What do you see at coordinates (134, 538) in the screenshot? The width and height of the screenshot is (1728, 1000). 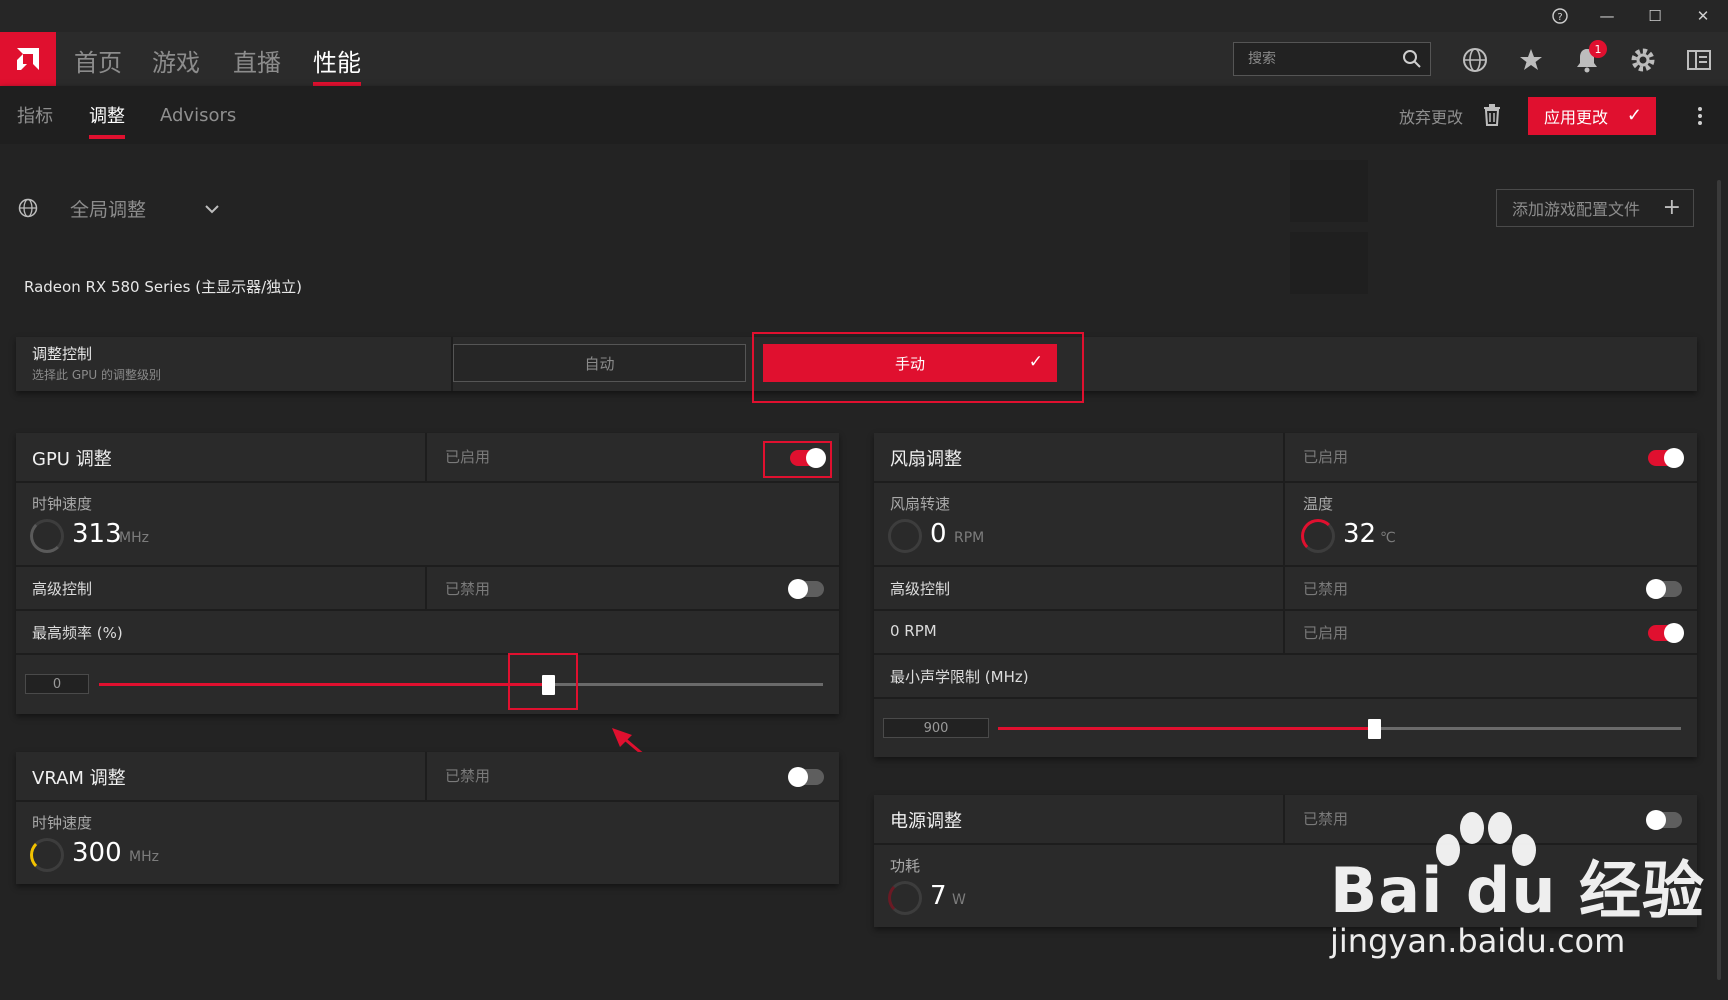 I see `gpu-clock-unit: MHz` at bounding box center [134, 538].